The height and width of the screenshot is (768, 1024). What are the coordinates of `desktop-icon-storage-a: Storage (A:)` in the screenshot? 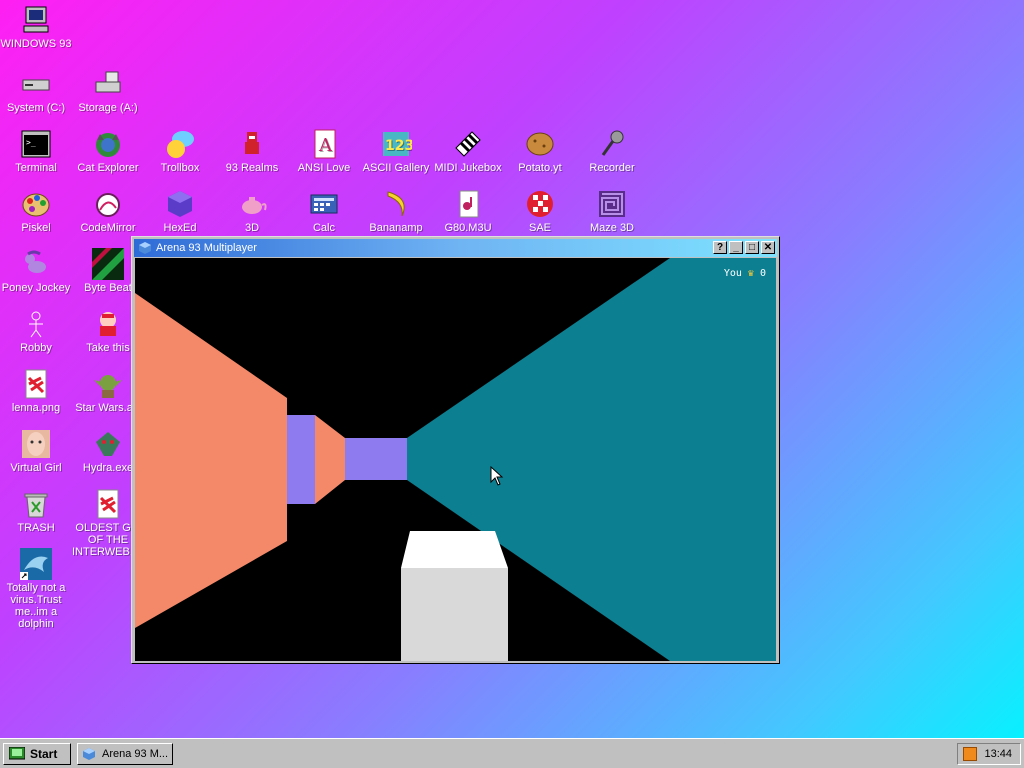 It's located at (108, 91).